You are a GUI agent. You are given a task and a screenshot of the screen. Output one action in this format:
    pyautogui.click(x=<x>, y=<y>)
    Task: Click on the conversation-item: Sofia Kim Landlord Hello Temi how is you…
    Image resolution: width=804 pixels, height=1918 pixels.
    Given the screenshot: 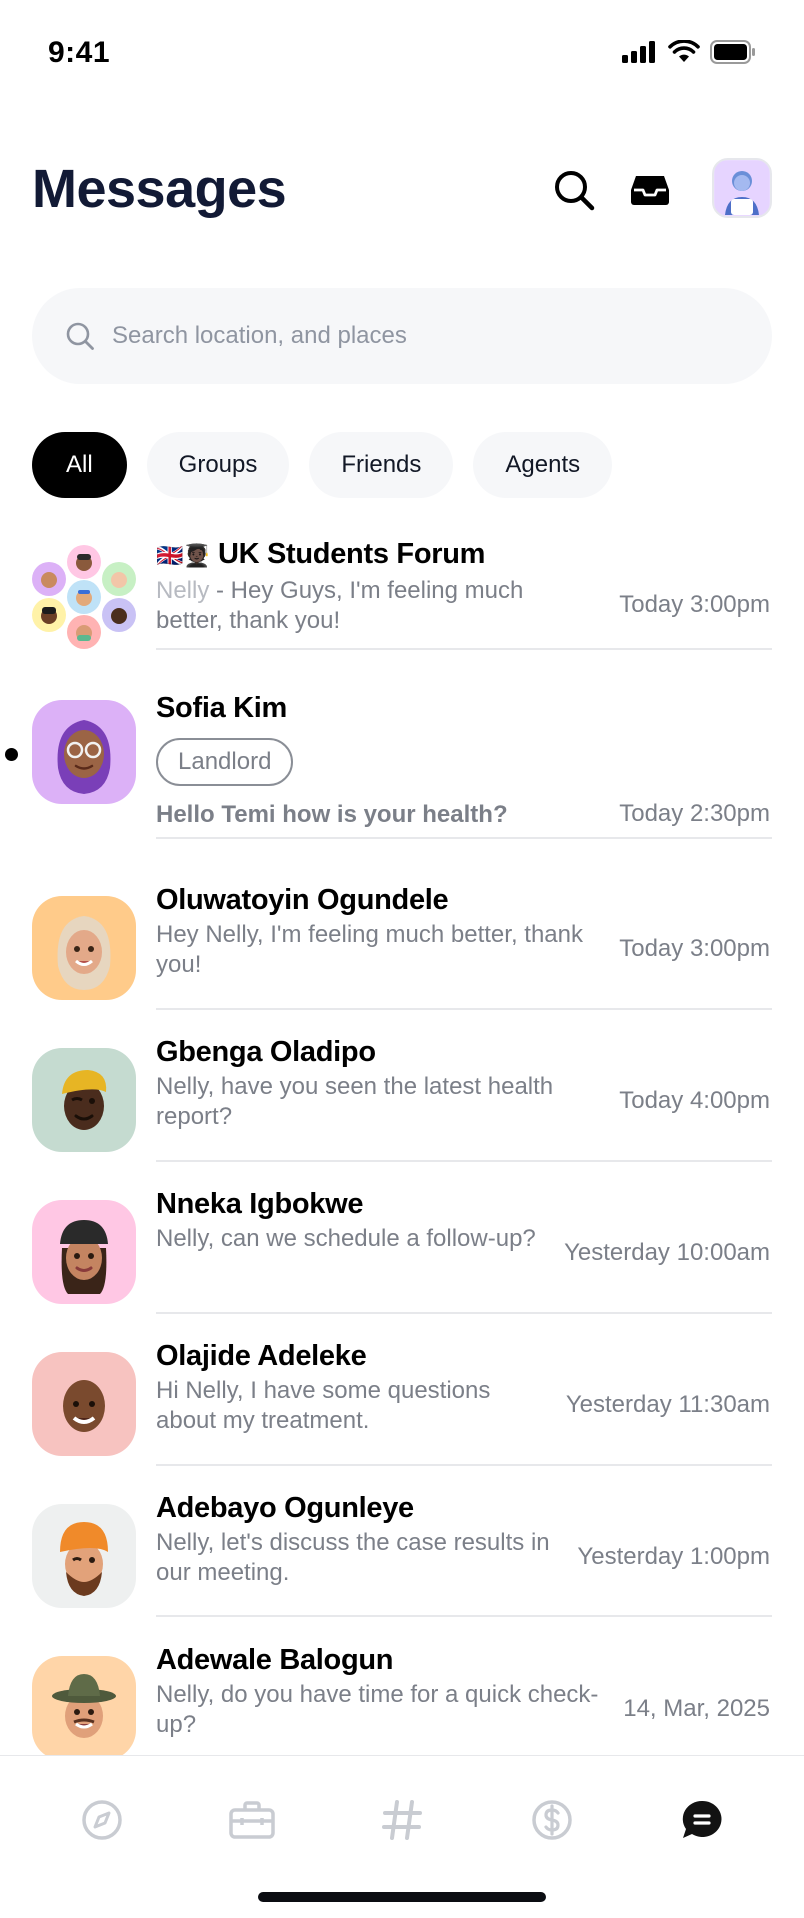 What is the action you would take?
    pyautogui.click(x=402, y=775)
    